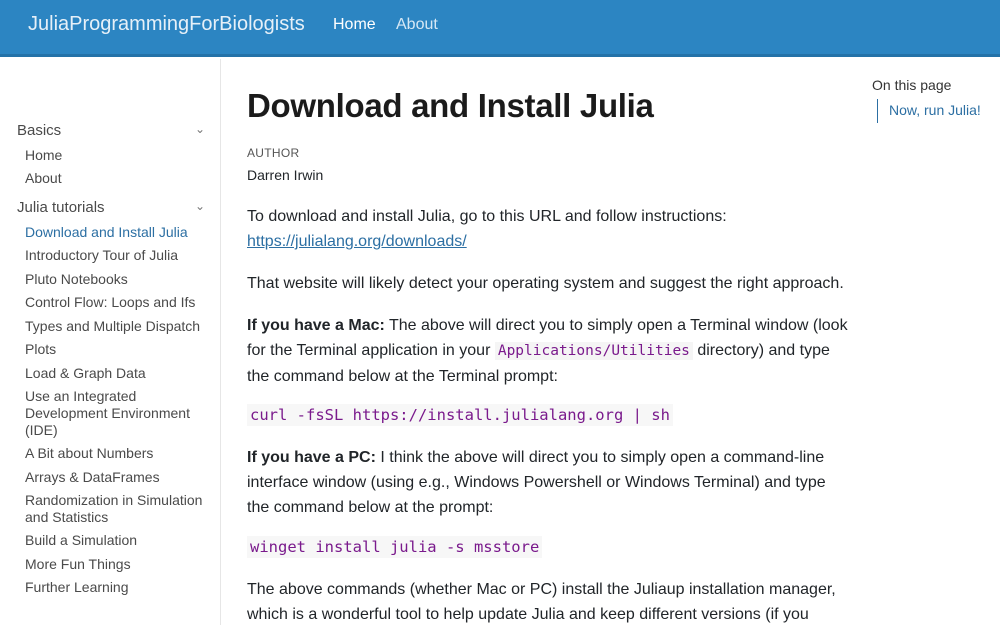  Describe the element at coordinates (417, 25) in the screenshot. I see `nav-link-about: About` at that location.